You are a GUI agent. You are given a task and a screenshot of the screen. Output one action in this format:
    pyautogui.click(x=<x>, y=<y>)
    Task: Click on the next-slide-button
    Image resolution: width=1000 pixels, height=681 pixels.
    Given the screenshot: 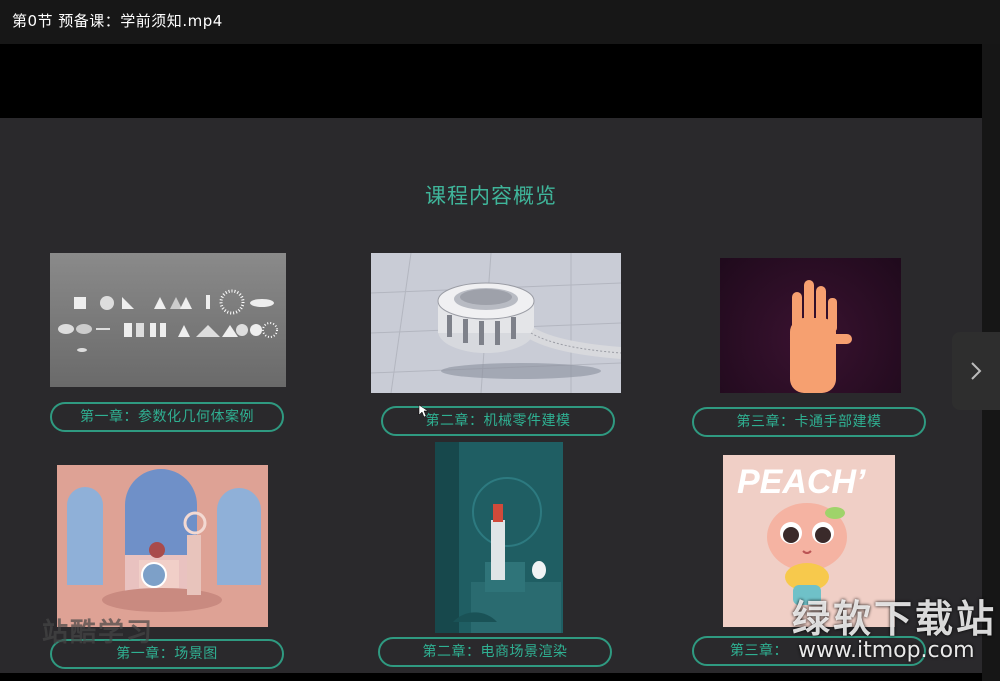 What is the action you would take?
    pyautogui.click(x=976, y=371)
    